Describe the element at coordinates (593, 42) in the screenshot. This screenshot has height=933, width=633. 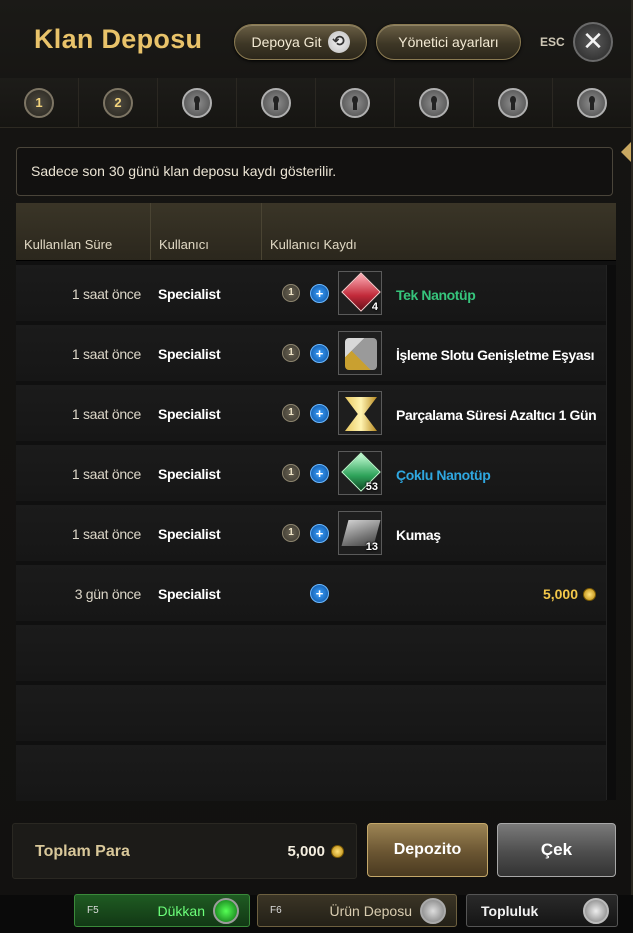
I see `close-icon: ✕` at that location.